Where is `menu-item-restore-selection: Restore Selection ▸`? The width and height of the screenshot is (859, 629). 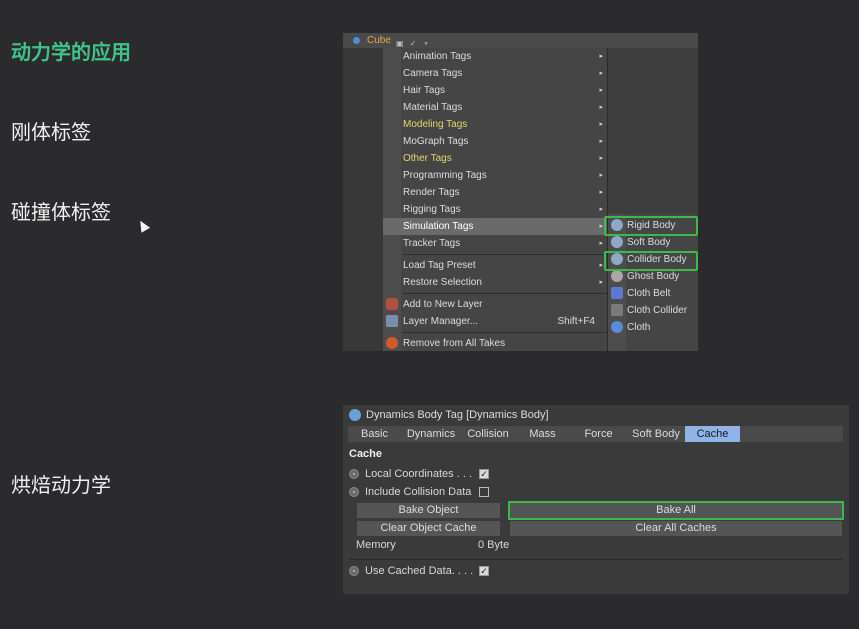
menu-item-restore-selection: Restore Selection ▸ is located at coordinates (495, 282).